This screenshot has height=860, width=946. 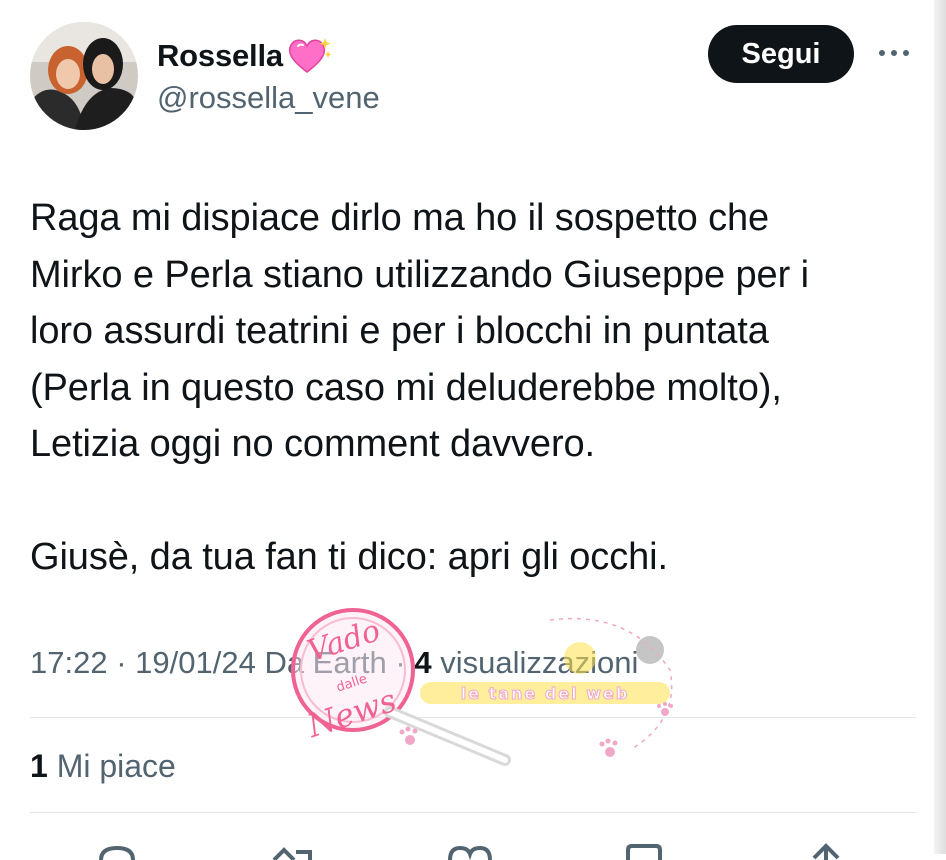 What do you see at coordinates (310, 55) in the screenshot?
I see `sparkling-heart-icon` at bounding box center [310, 55].